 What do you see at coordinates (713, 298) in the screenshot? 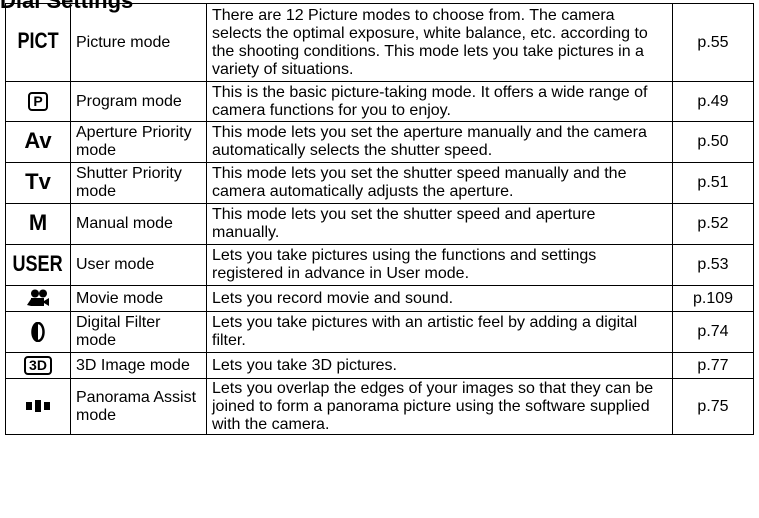
I see `page-reference: p.109` at bounding box center [713, 298].